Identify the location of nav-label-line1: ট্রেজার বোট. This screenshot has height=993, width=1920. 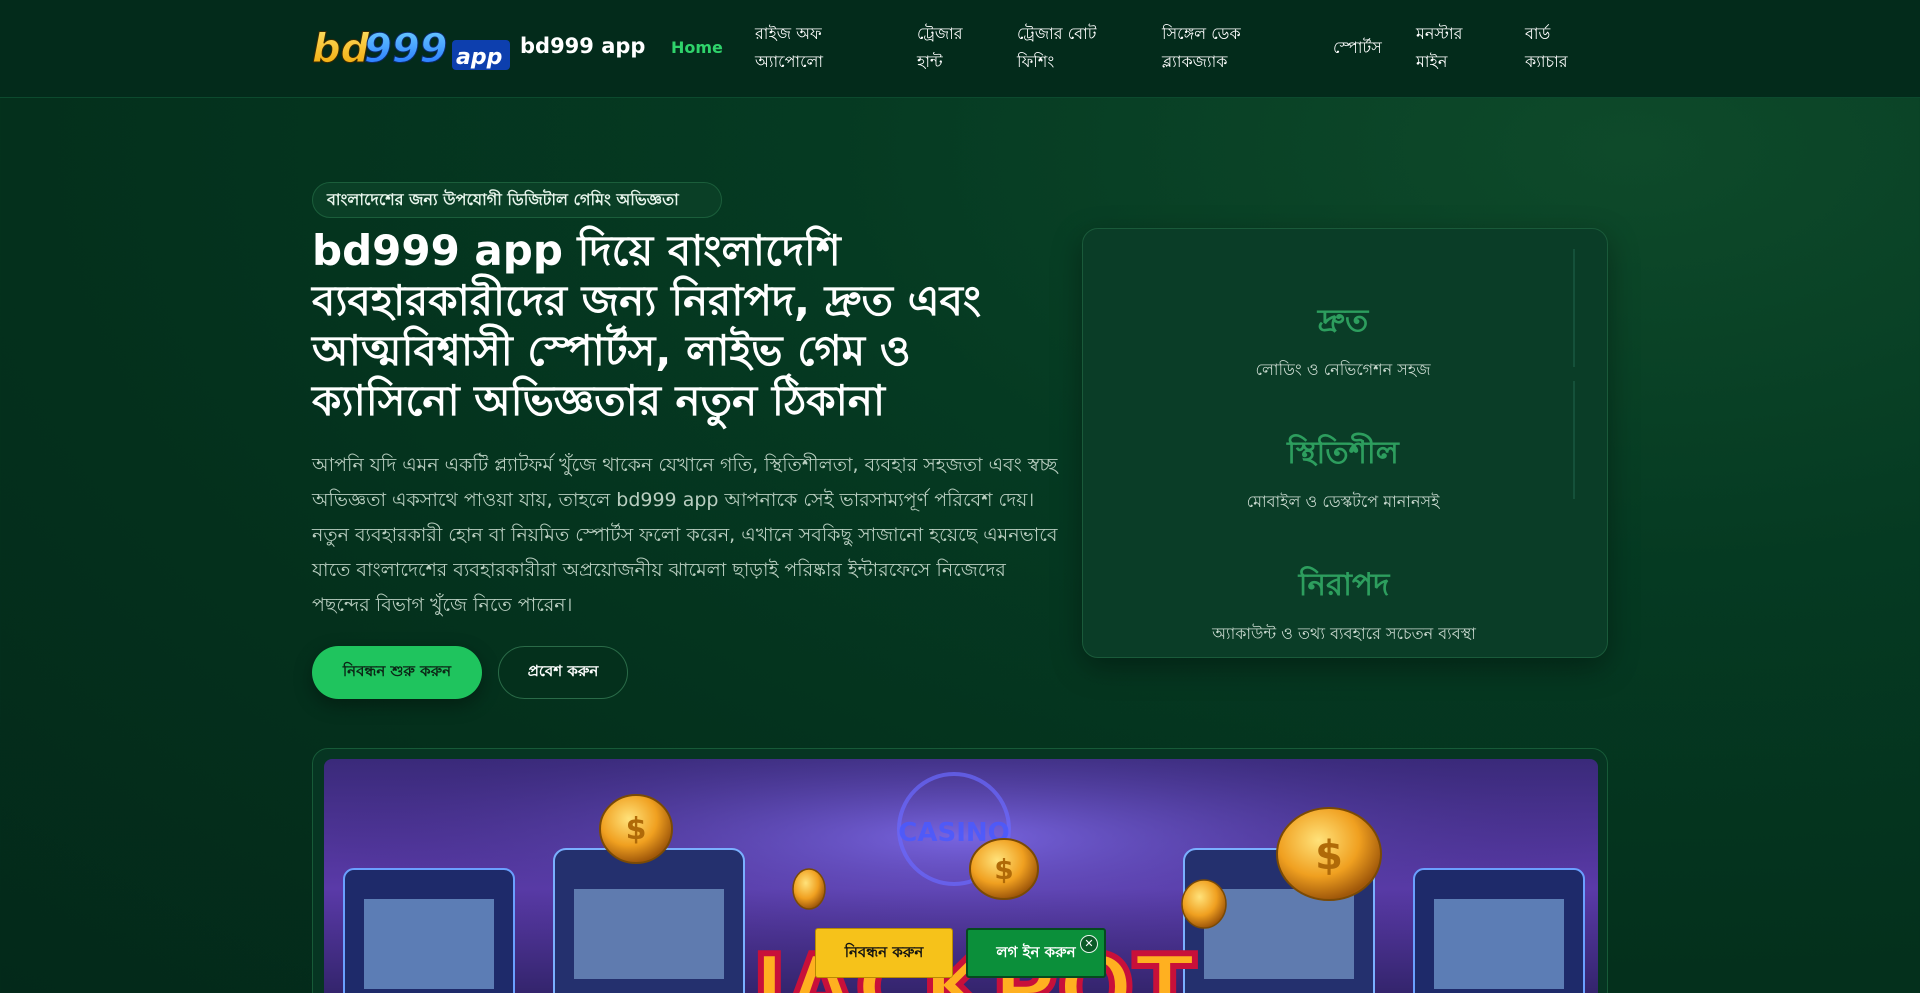
(1057, 33).